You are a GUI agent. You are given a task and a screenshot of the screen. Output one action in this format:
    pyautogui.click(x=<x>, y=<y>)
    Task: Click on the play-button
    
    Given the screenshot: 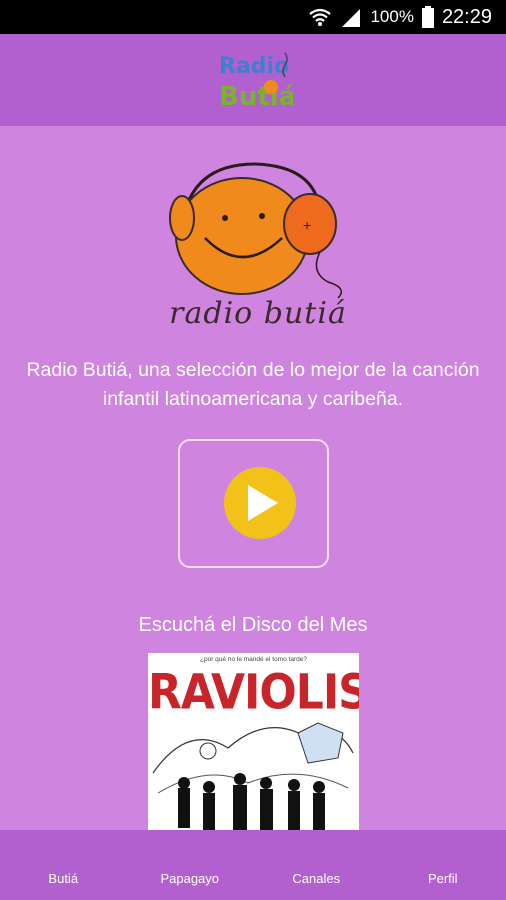 What is the action you would take?
    pyautogui.click(x=260, y=503)
    